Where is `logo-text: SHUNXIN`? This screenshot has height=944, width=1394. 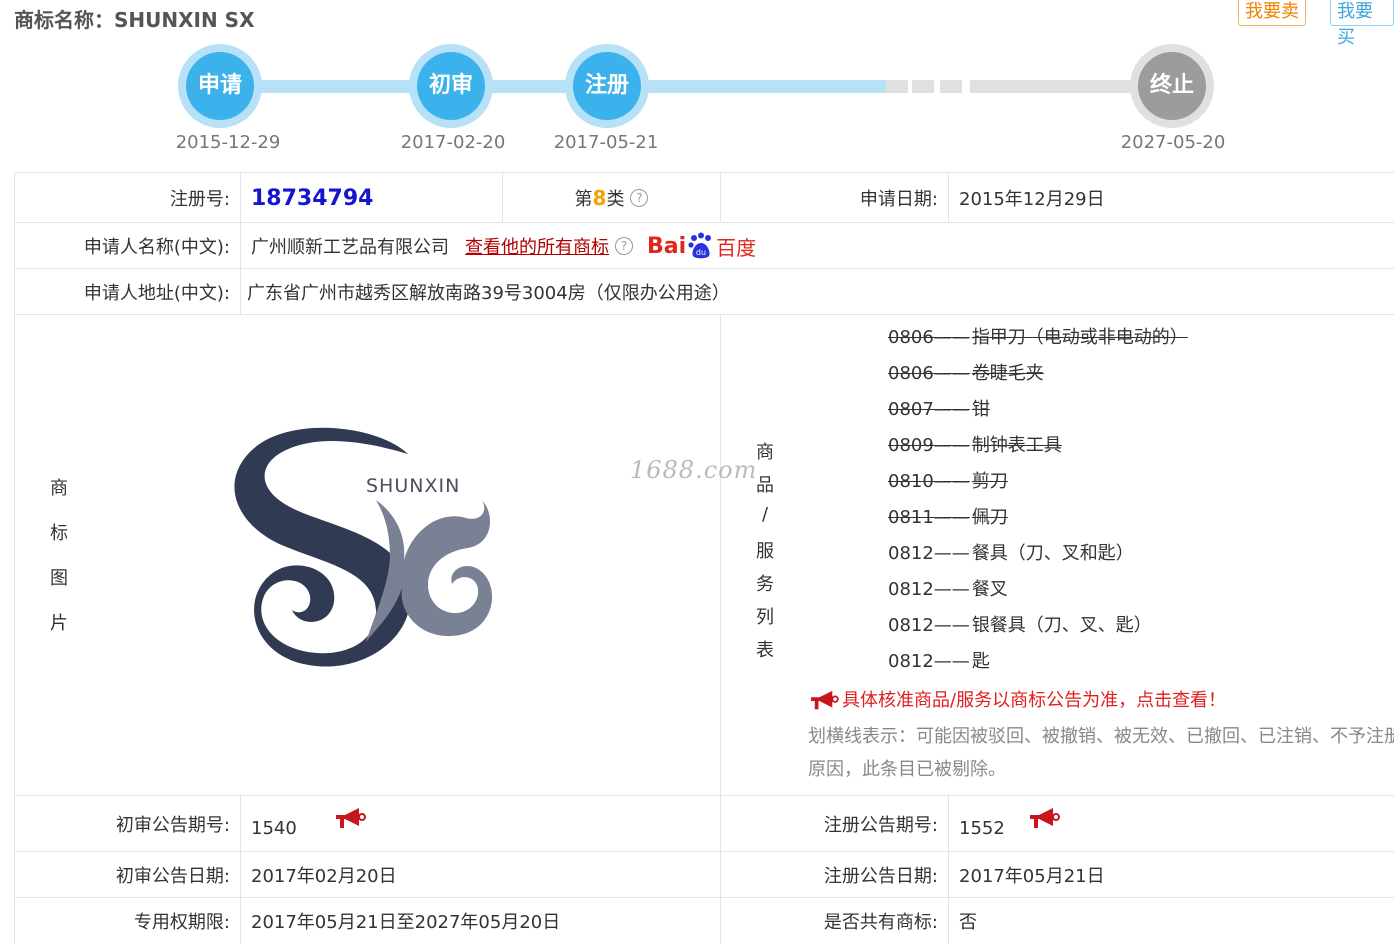
logo-text: SHUNXIN is located at coordinates (413, 486).